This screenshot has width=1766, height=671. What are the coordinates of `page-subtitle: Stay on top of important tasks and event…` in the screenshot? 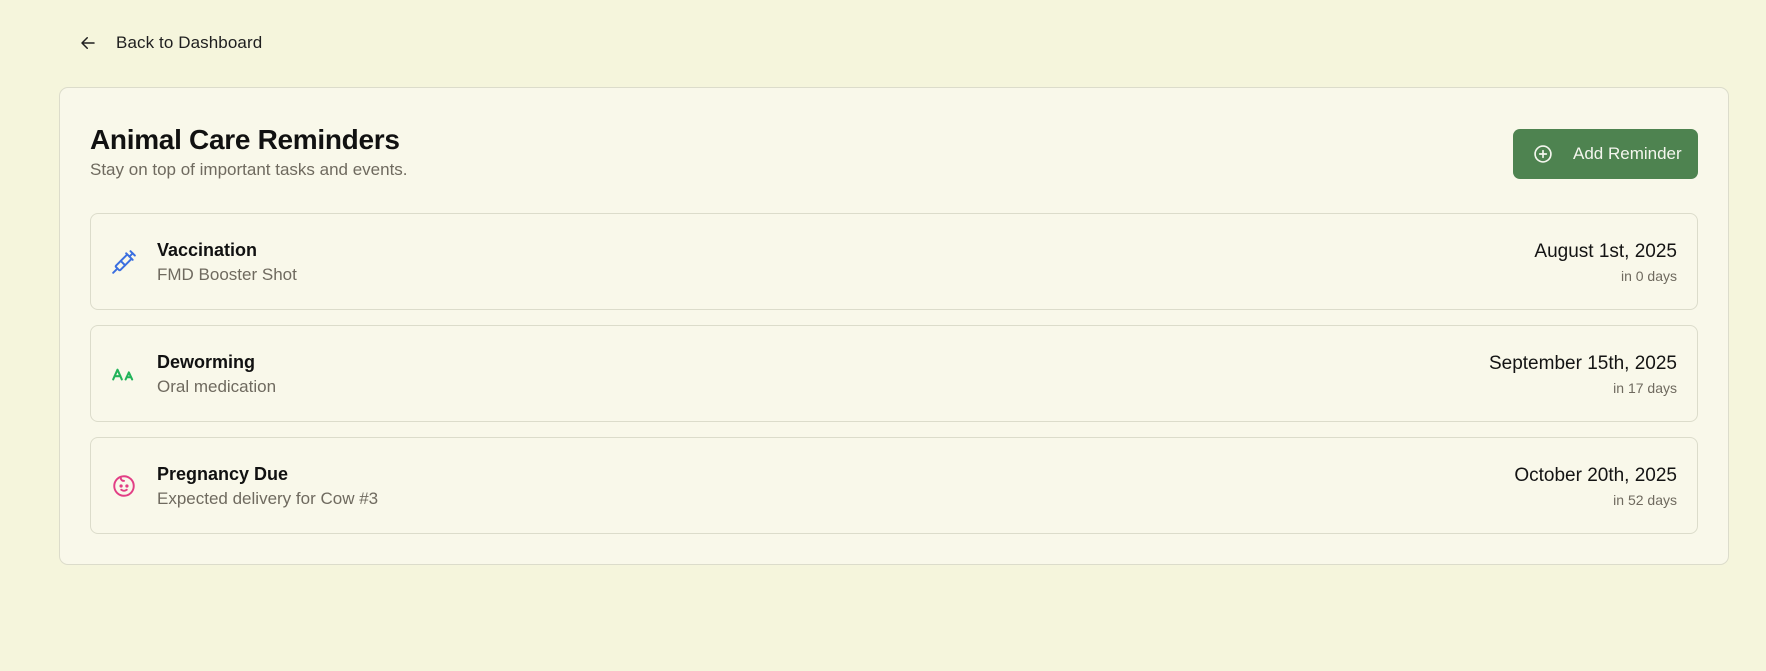 It's located at (249, 169).